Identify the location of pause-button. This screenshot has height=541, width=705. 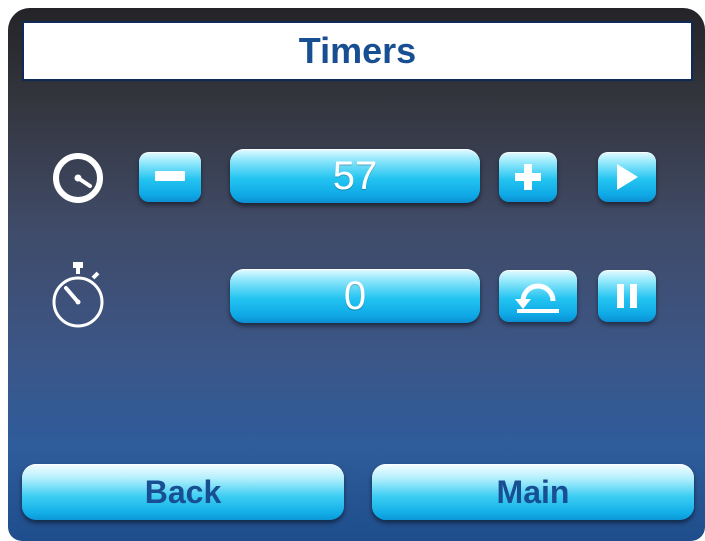
(627, 296).